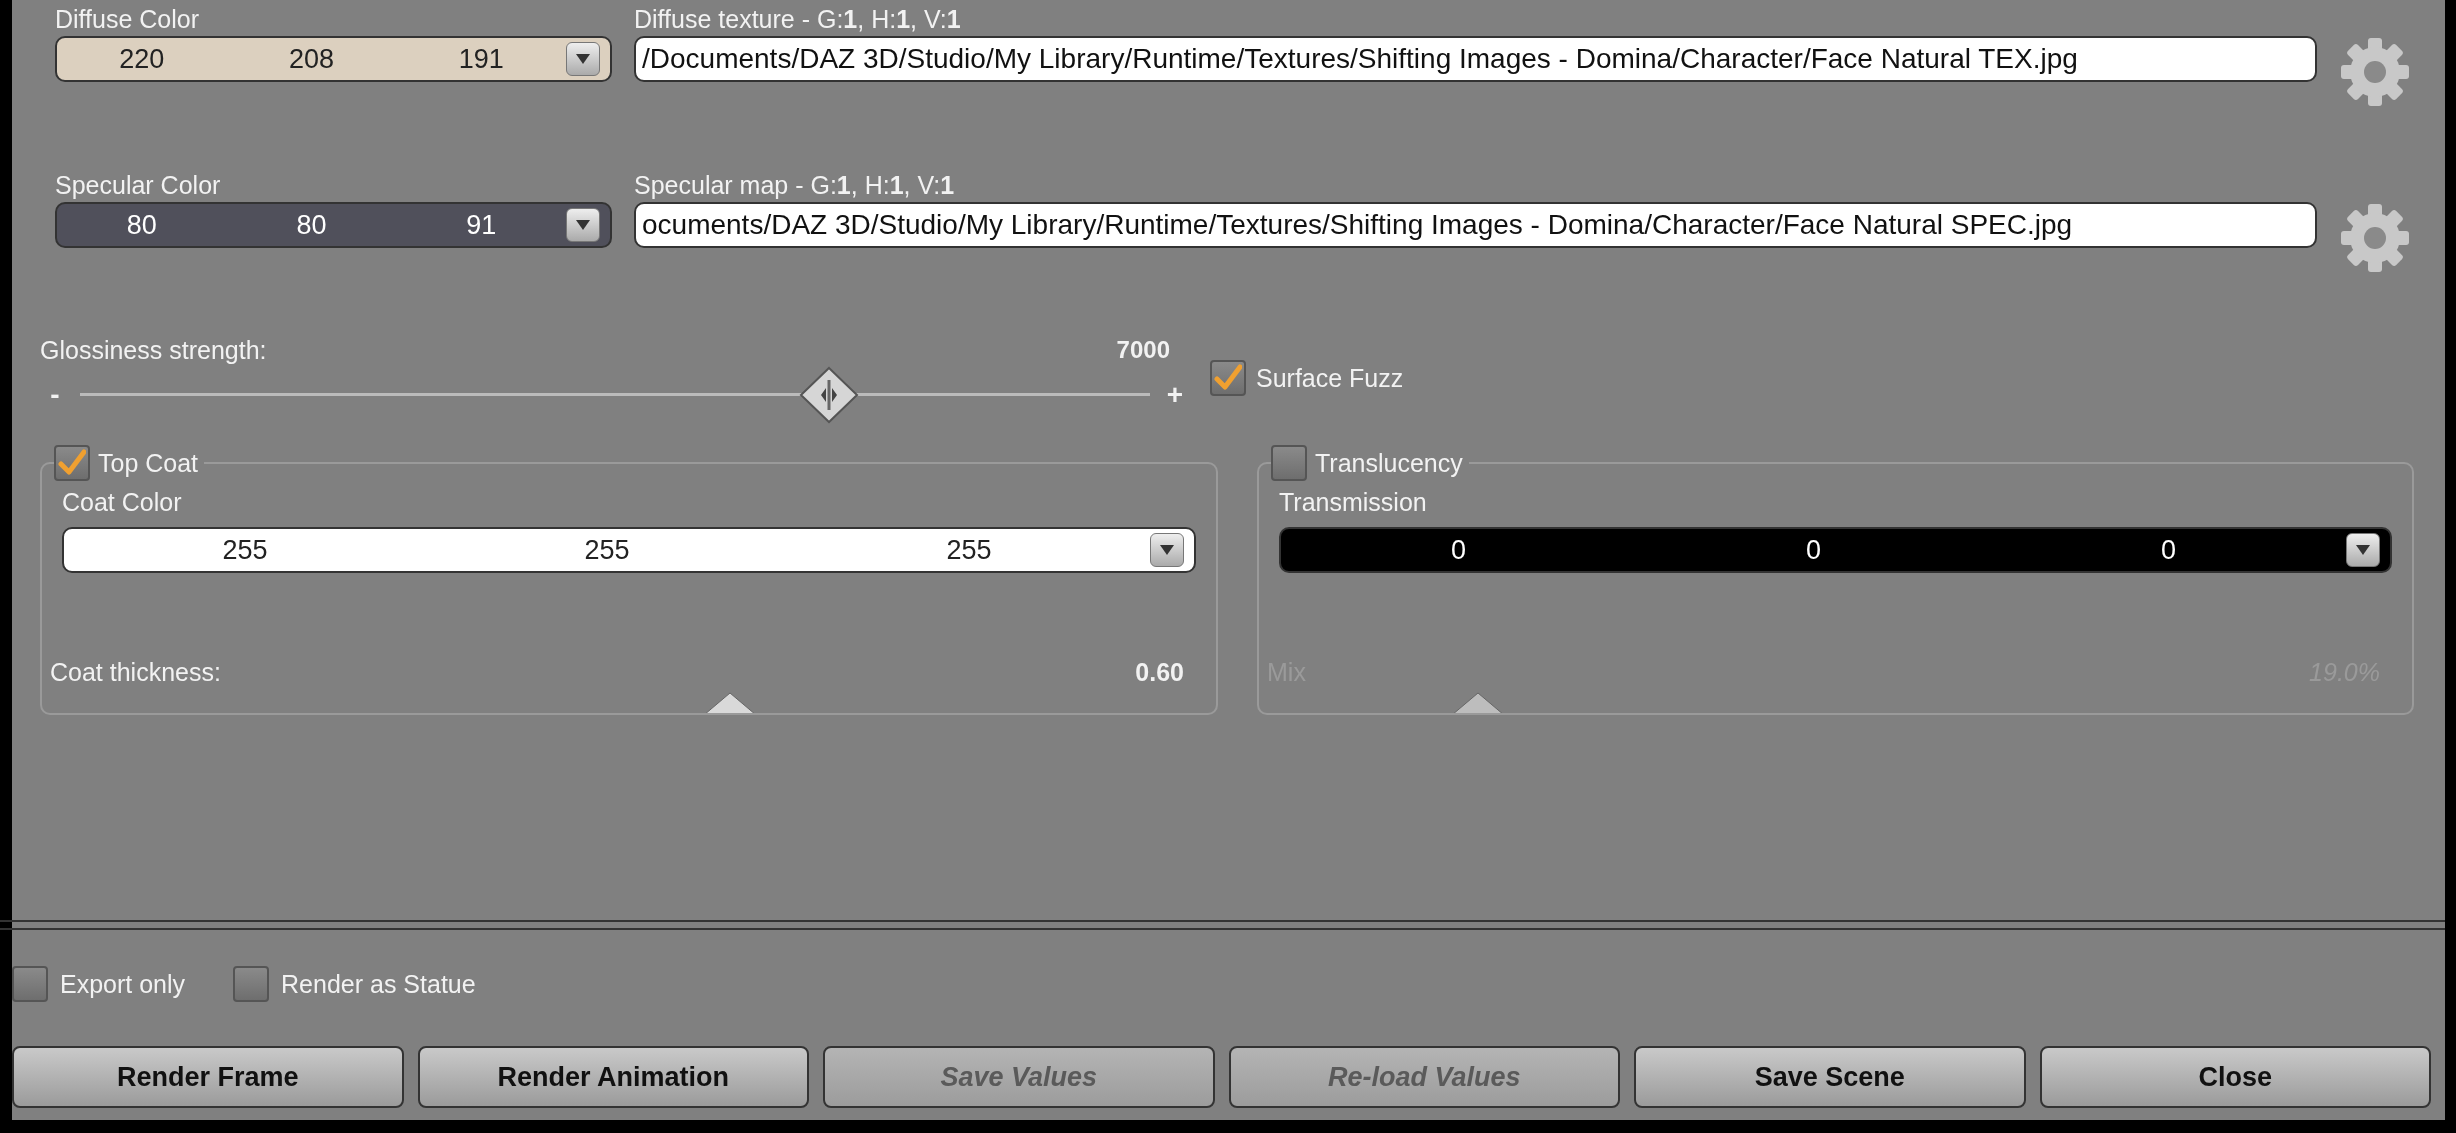 This screenshot has height=1133, width=2456. Describe the element at coordinates (153, 350) in the screenshot. I see `slider-label: Glossiness strength:` at that location.